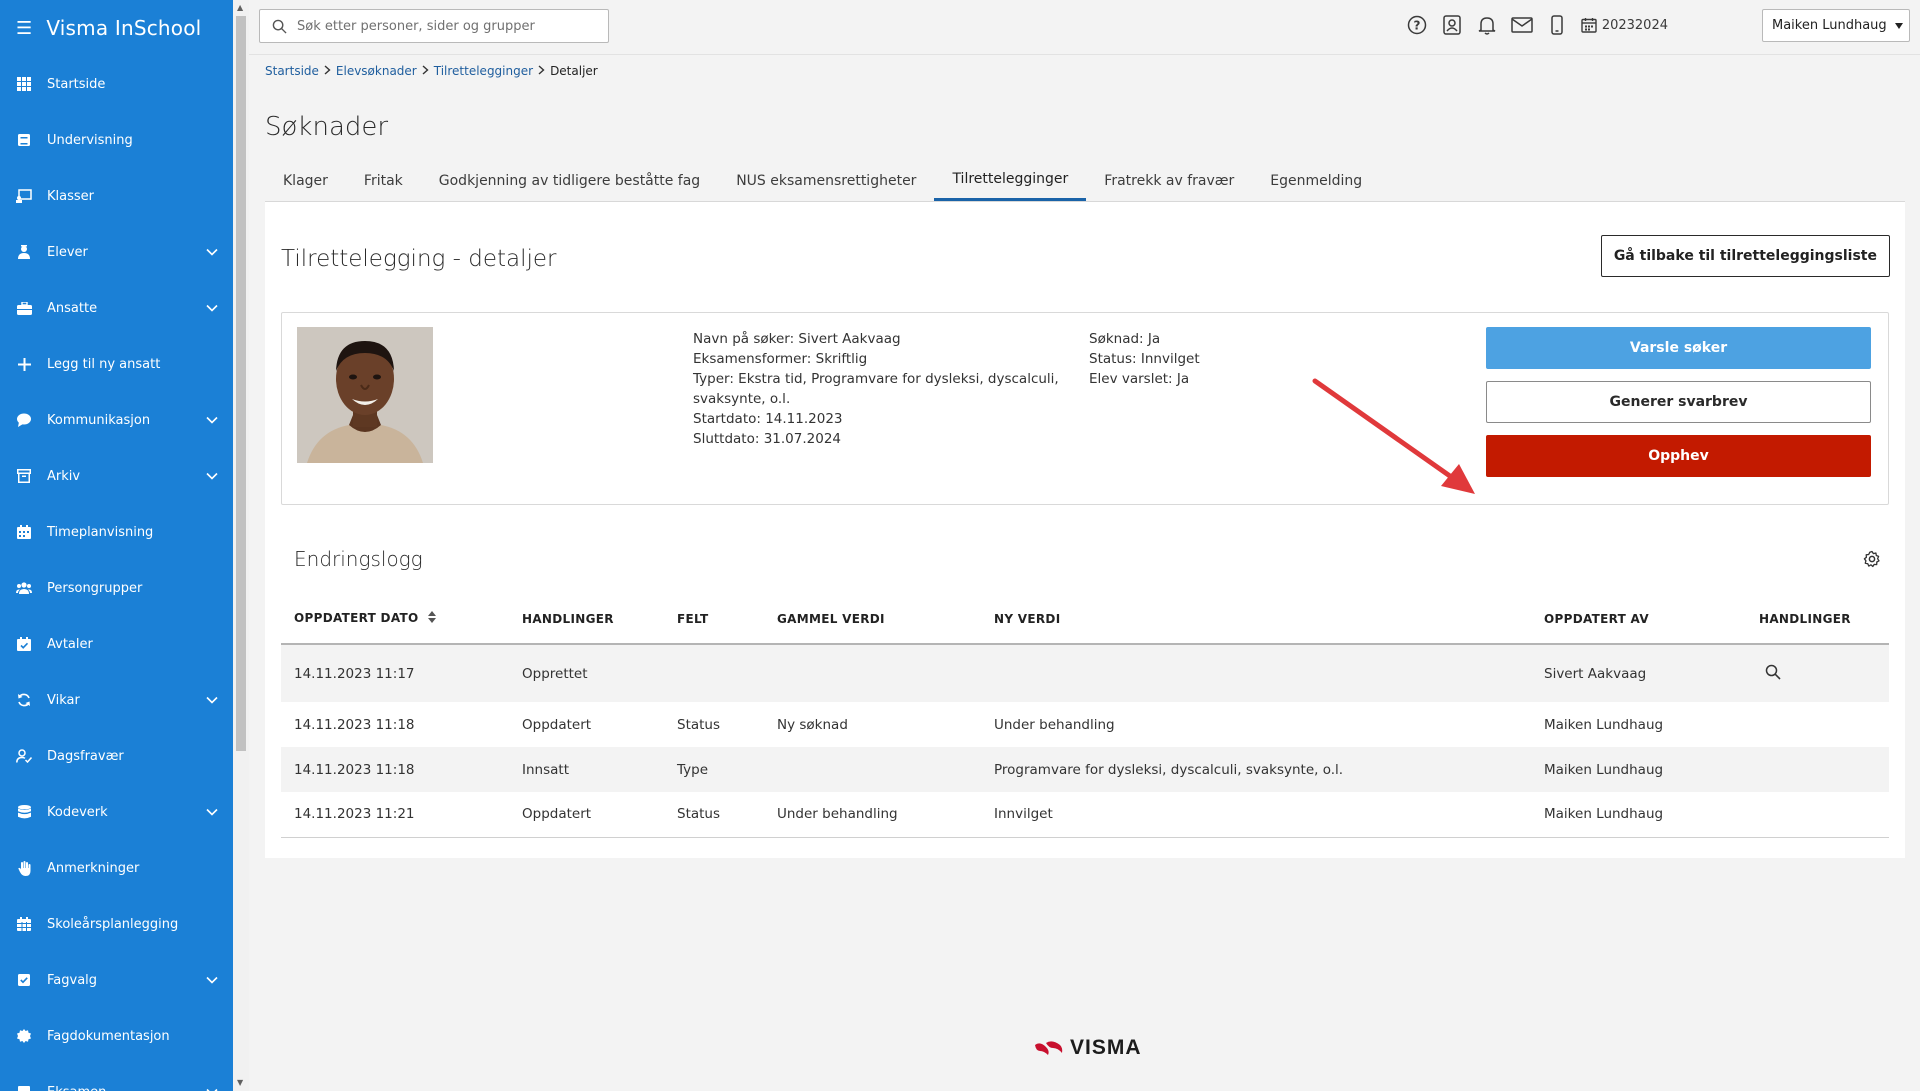 This screenshot has height=1091, width=1920. Describe the element at coordinates (1624, 25) in the screenshot. I see `school-year-selector: 20232024` at that location.